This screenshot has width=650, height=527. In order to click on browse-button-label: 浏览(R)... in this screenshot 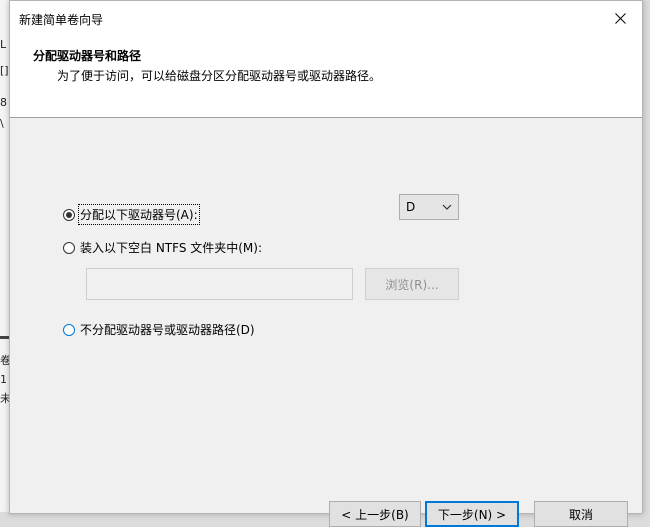, I will do `click(412, 284)`.